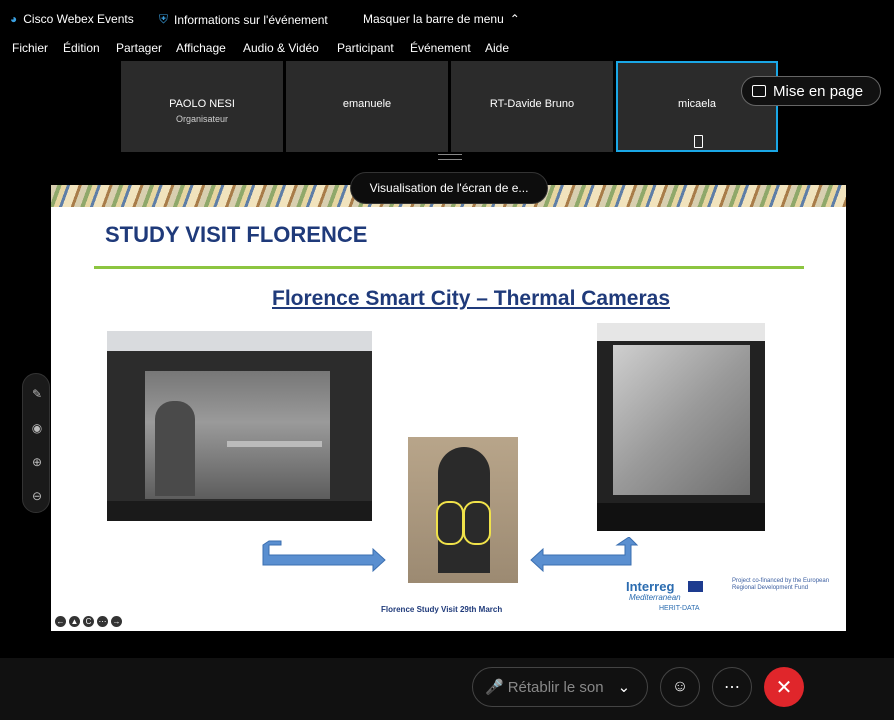  What do you see at coordinates (449, 267) in the screenshot?
I see `slide-divider` at bounding box center [449, 267].